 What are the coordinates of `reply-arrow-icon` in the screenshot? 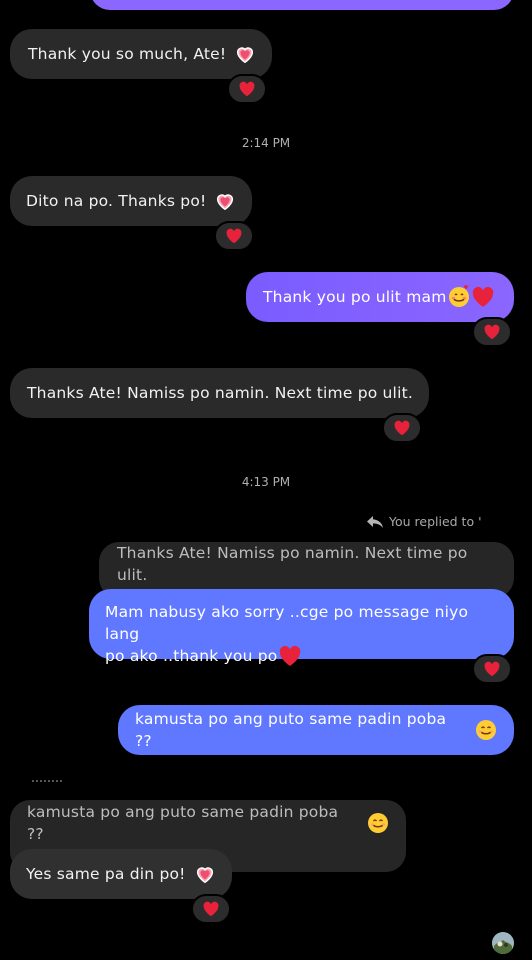 It's located at (375, 521).